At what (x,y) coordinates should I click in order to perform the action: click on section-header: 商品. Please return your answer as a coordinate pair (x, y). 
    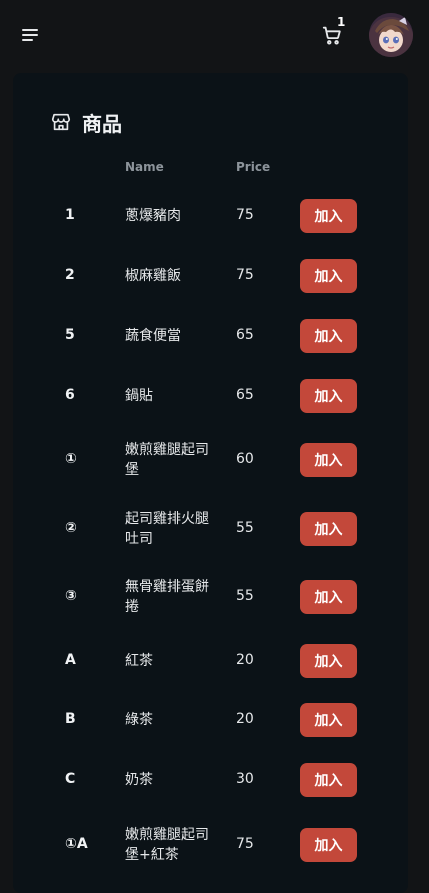
    Looking at the image, I should click on (86, 122).